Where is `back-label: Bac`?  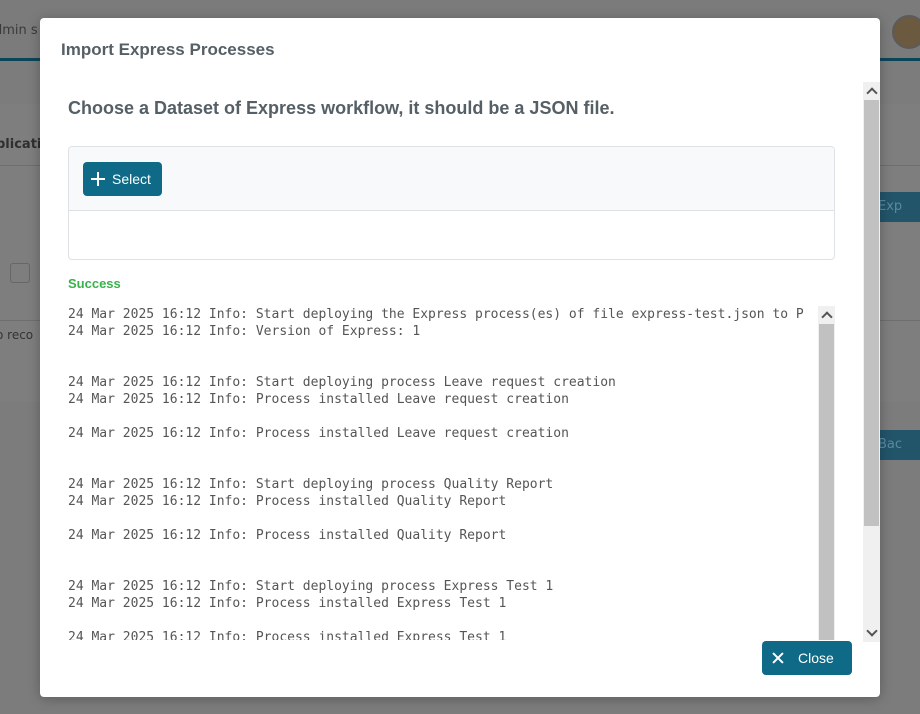 back-label: Bac is located at coordinates (890, 444).